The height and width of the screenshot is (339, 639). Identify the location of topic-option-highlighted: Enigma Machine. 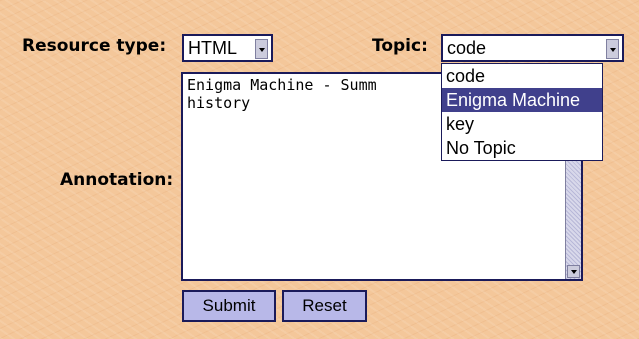
(522, 100).